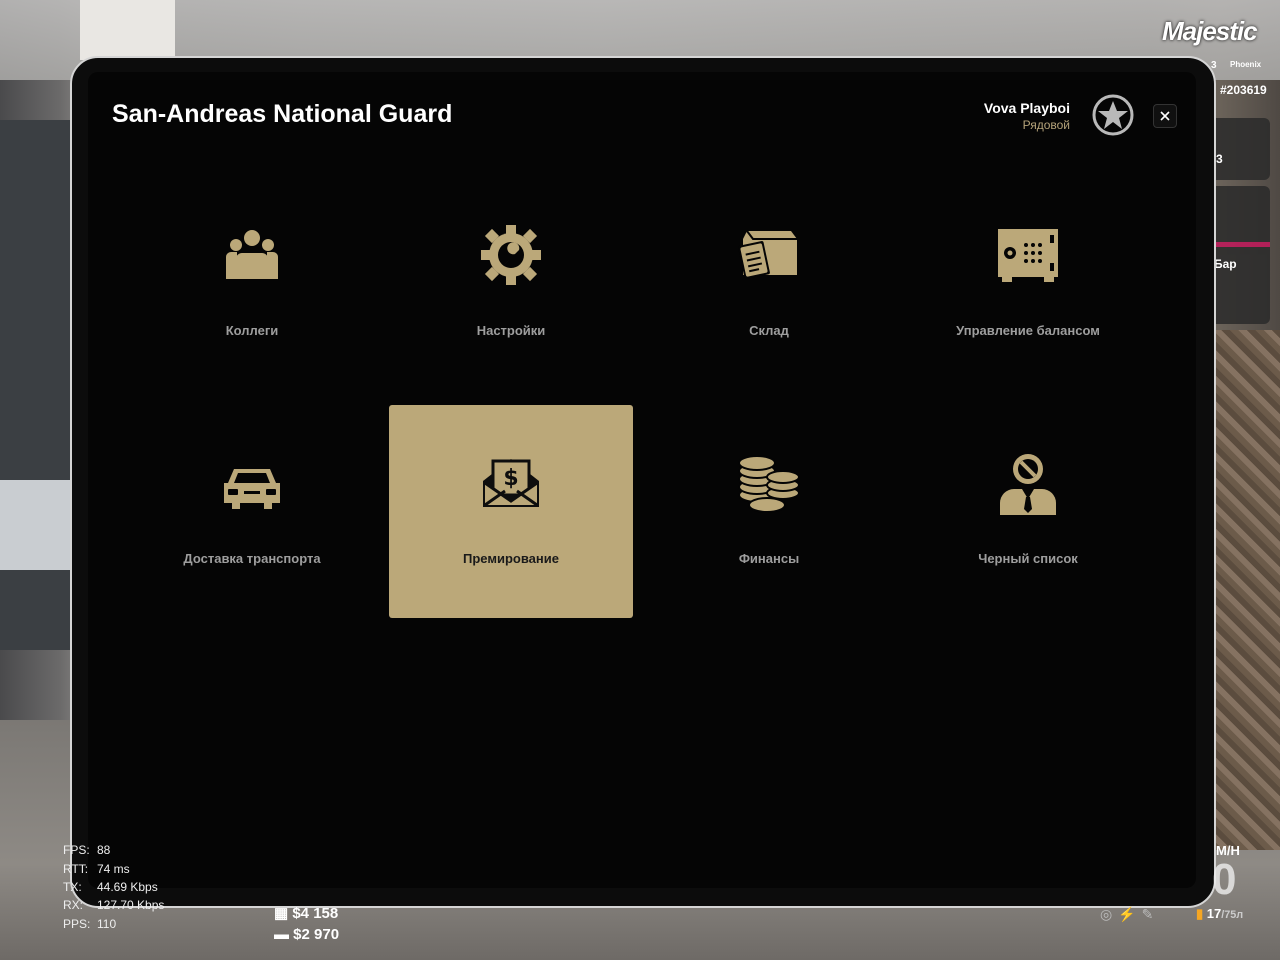 The height and width of the screenshot is (960, 1280). I want to click on warehouse-box-icon, so click(767, 254).